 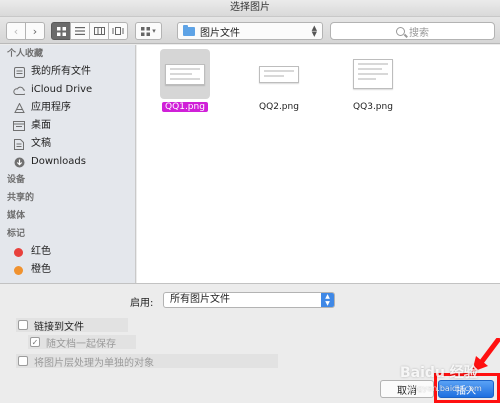 I want to click on sidebar-item-downloads: Downloads, so click(x=67, y=162).